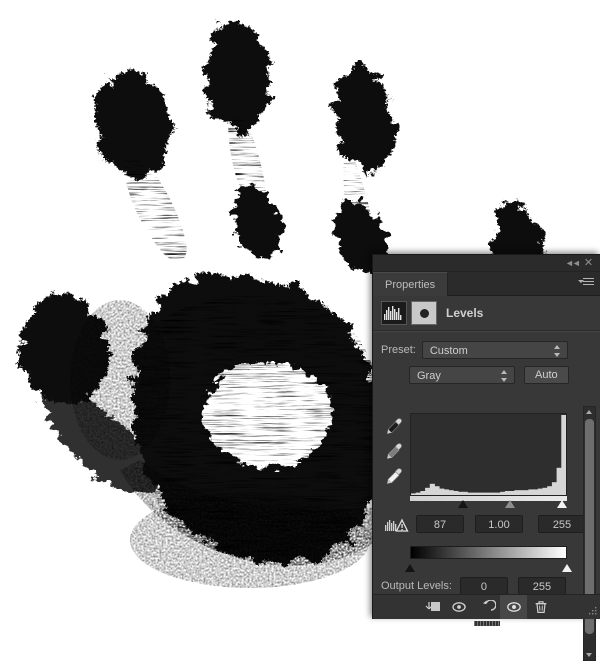  I want to click on preset-dropdown: Custom, so click(494, 350).